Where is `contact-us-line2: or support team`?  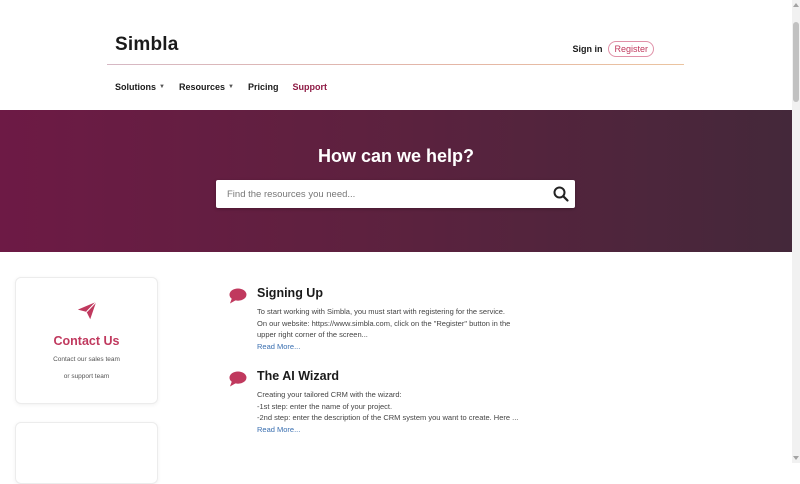
contact-us-line2: or support team is located at coordinates (86, 376).